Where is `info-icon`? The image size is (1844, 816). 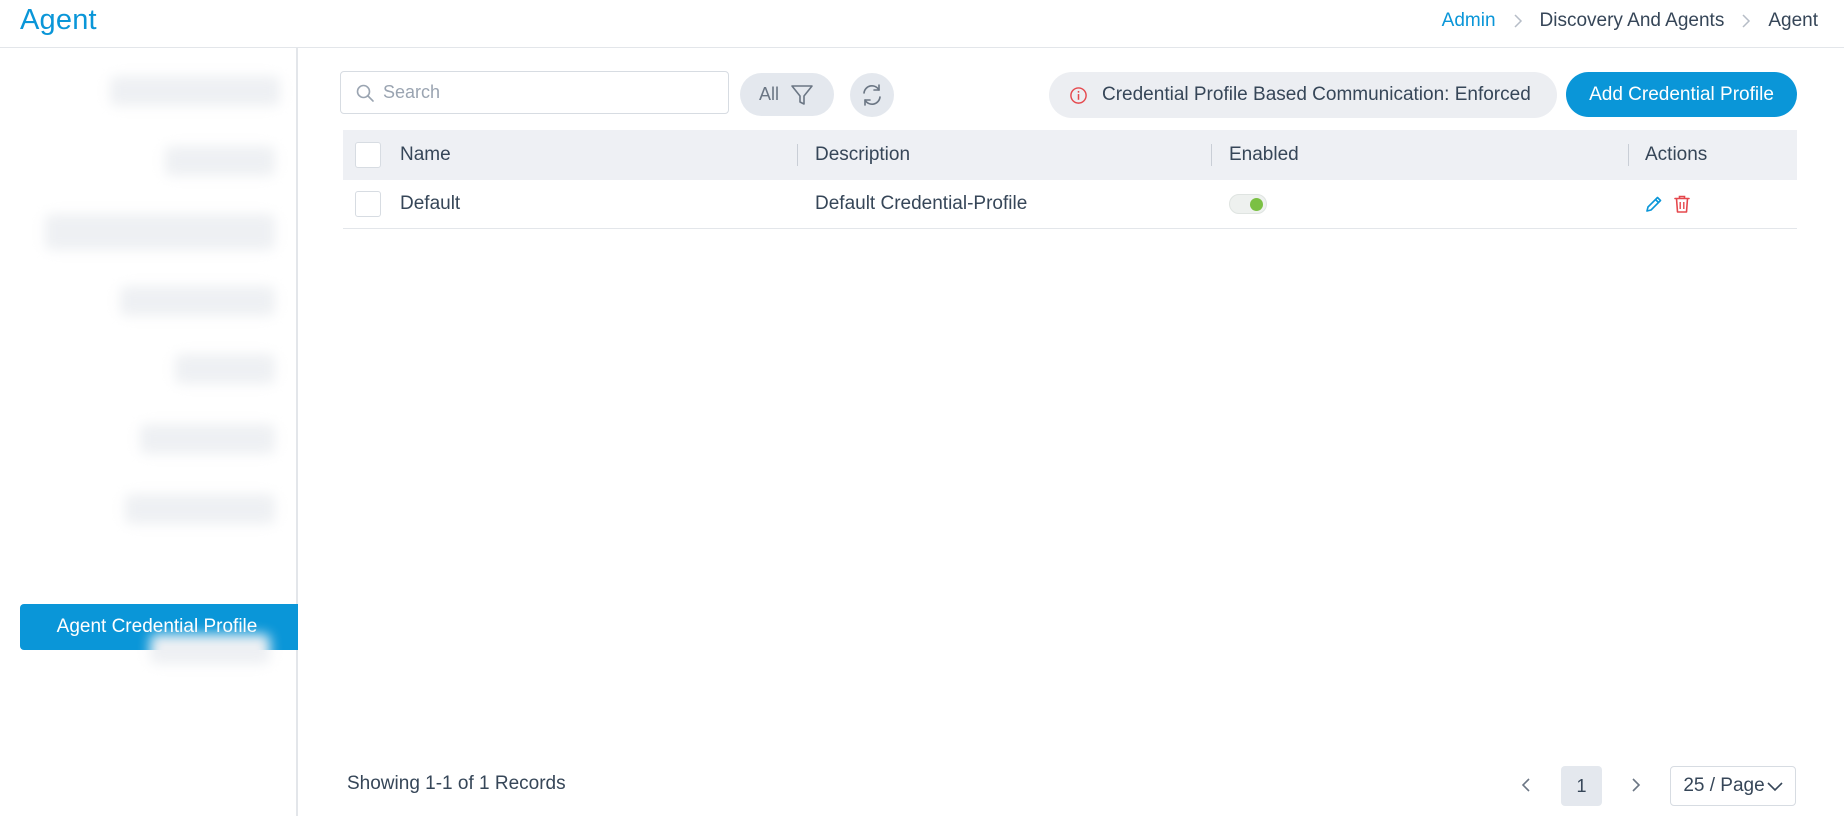 info-icon is located at coordinates (1078, 95).